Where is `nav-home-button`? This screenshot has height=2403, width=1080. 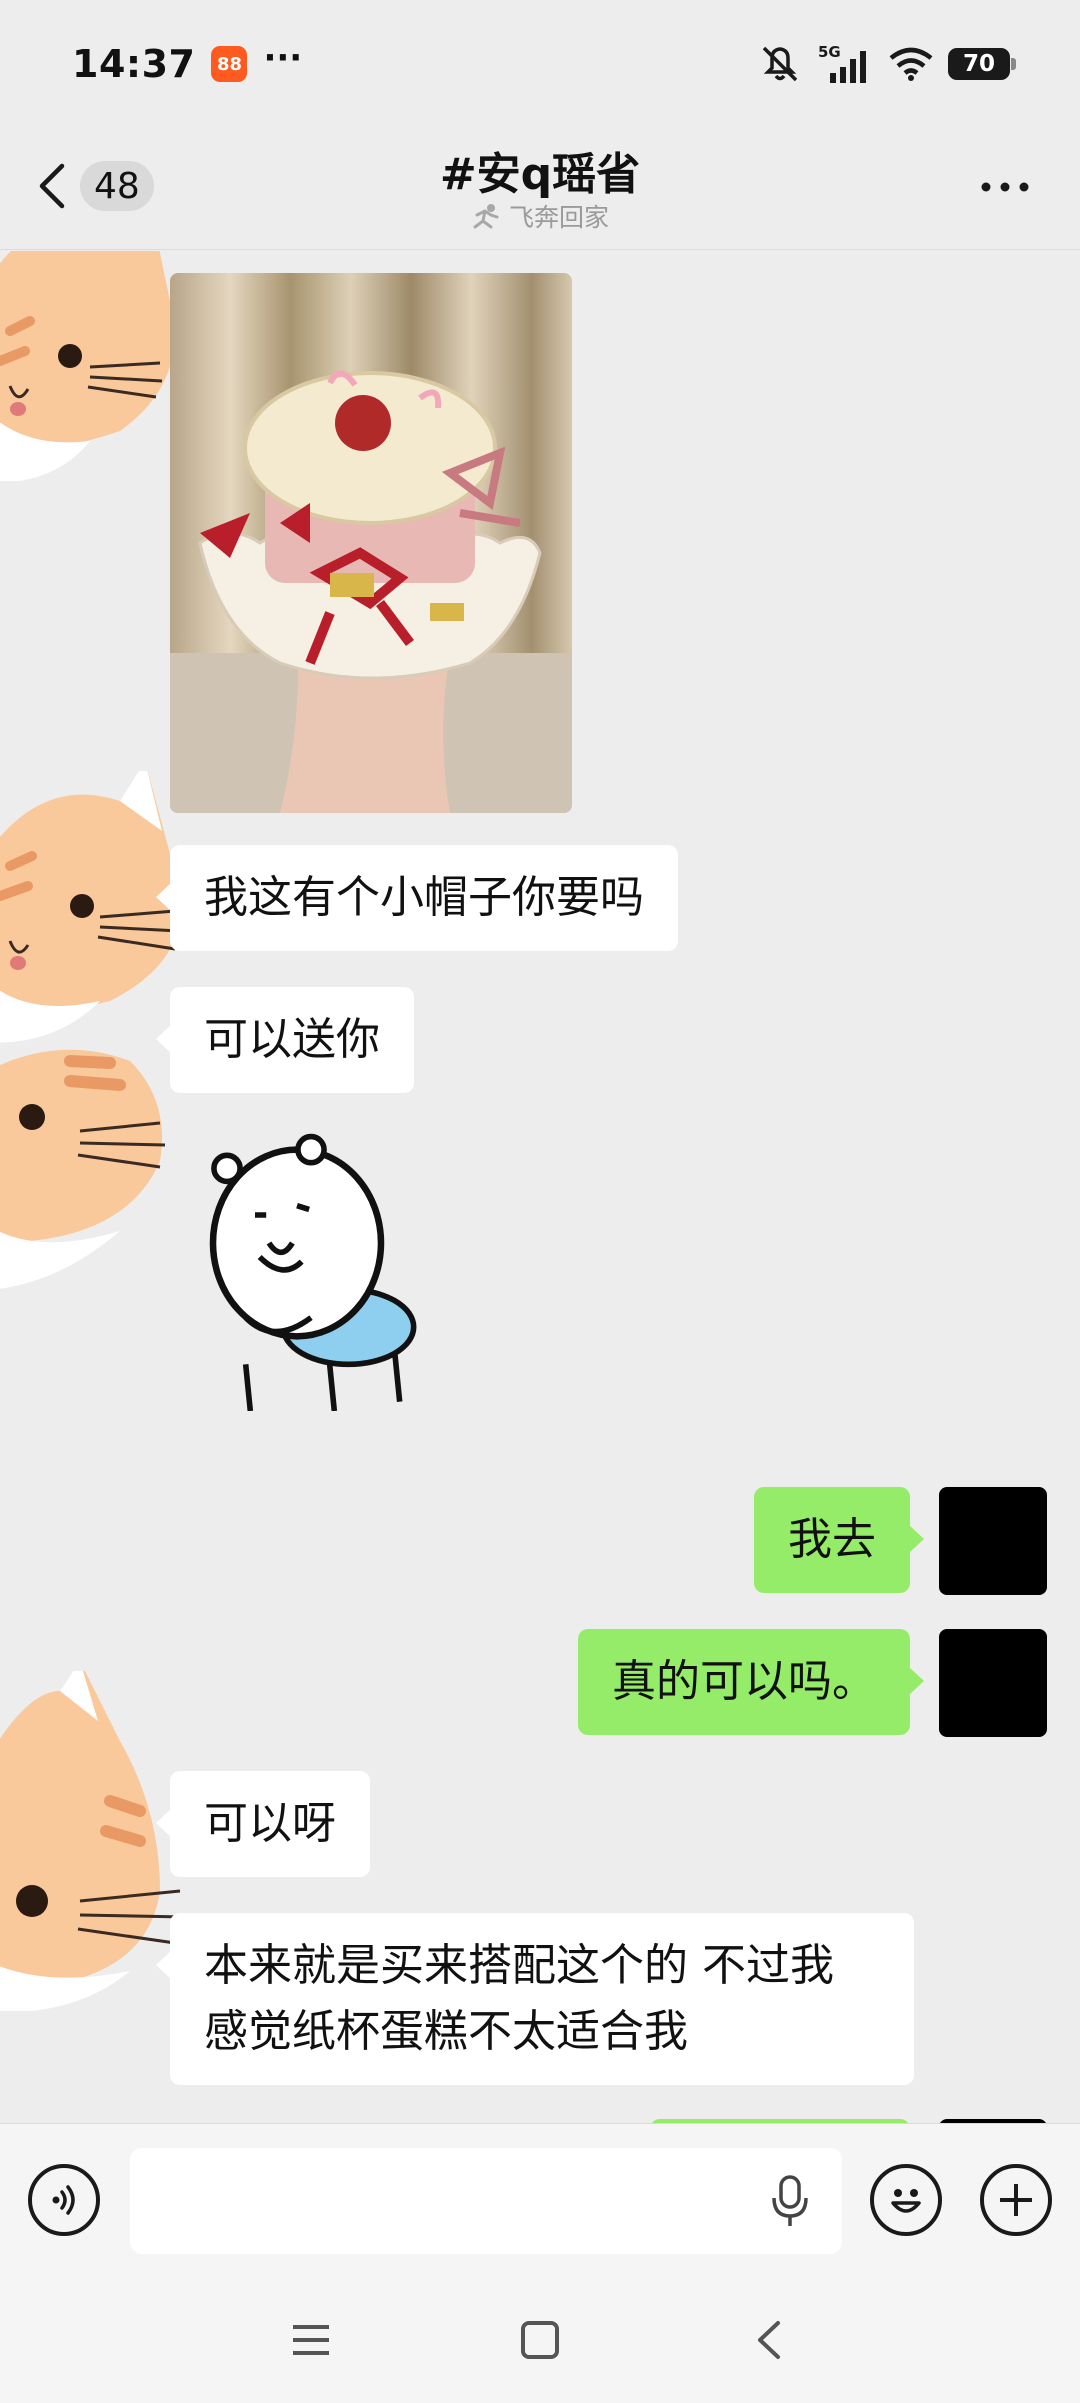
nav-home-button is located at coordinates (540, 2340).